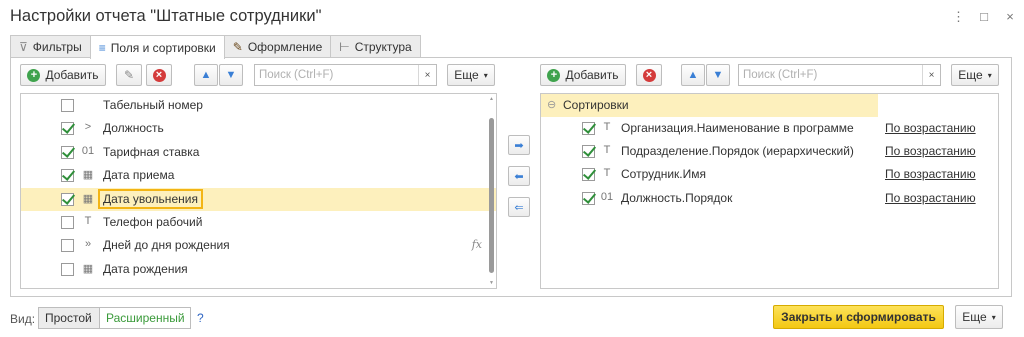 Image resolution: width=1024 pixels, height=337 pixels. I want to click on sort-move-down-button: ▼, so click(718, 75).